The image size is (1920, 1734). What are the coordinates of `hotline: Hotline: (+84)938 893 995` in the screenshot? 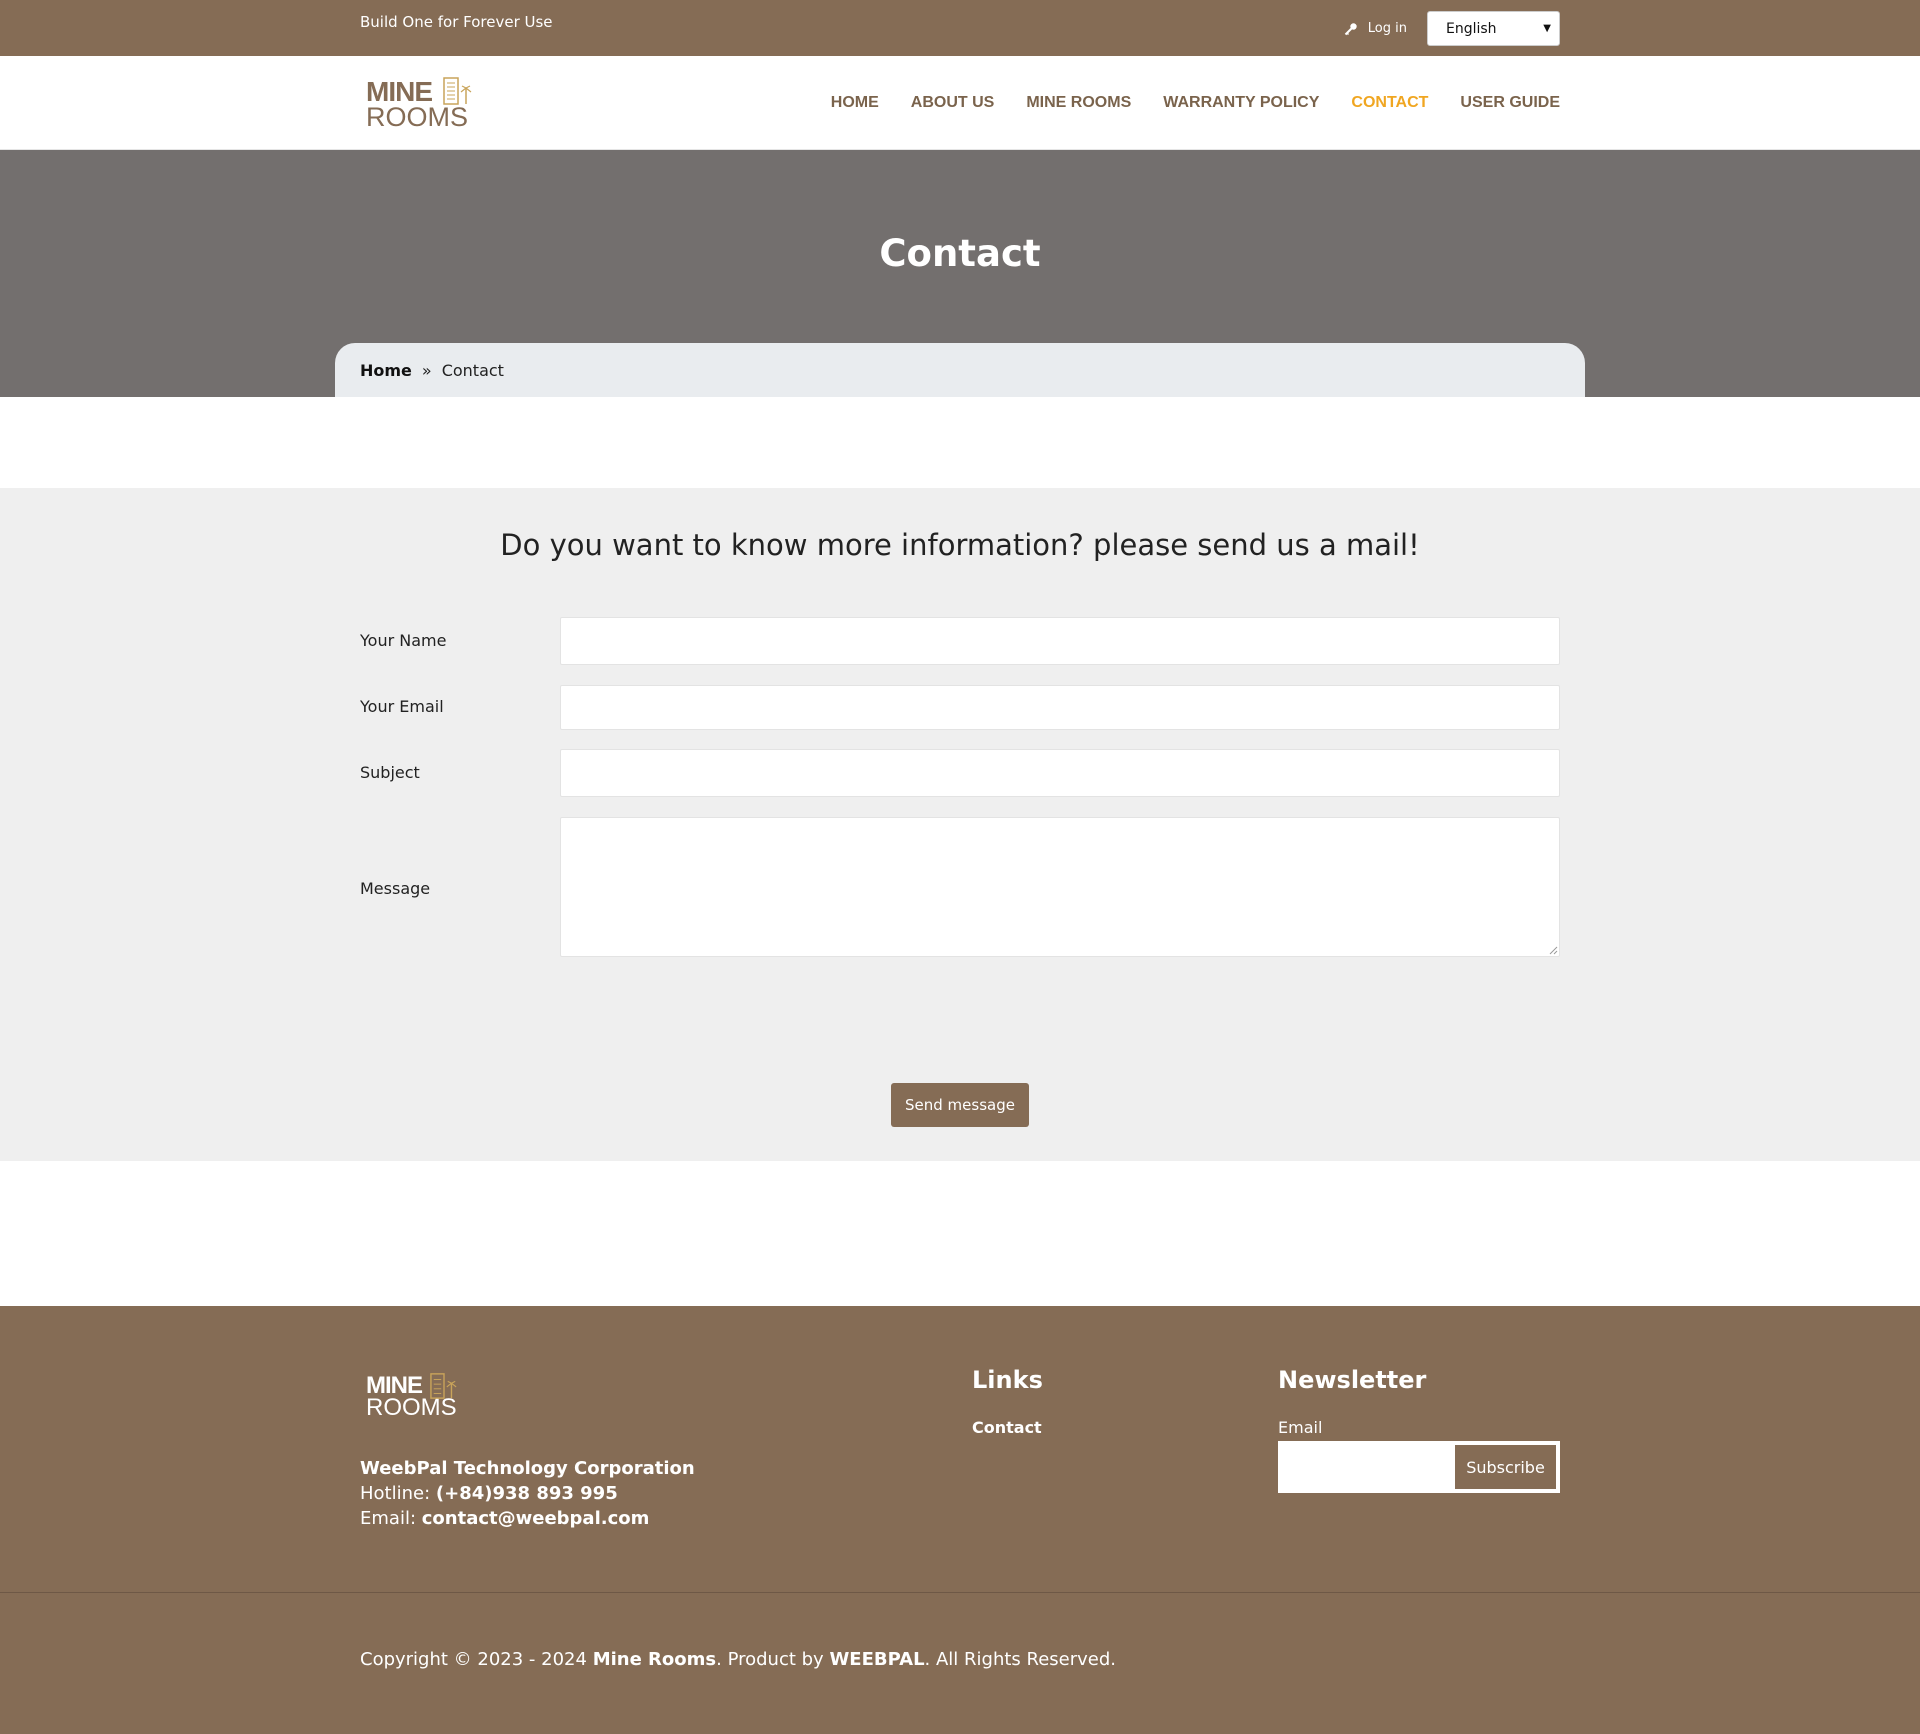 It's located at (527, 1493).